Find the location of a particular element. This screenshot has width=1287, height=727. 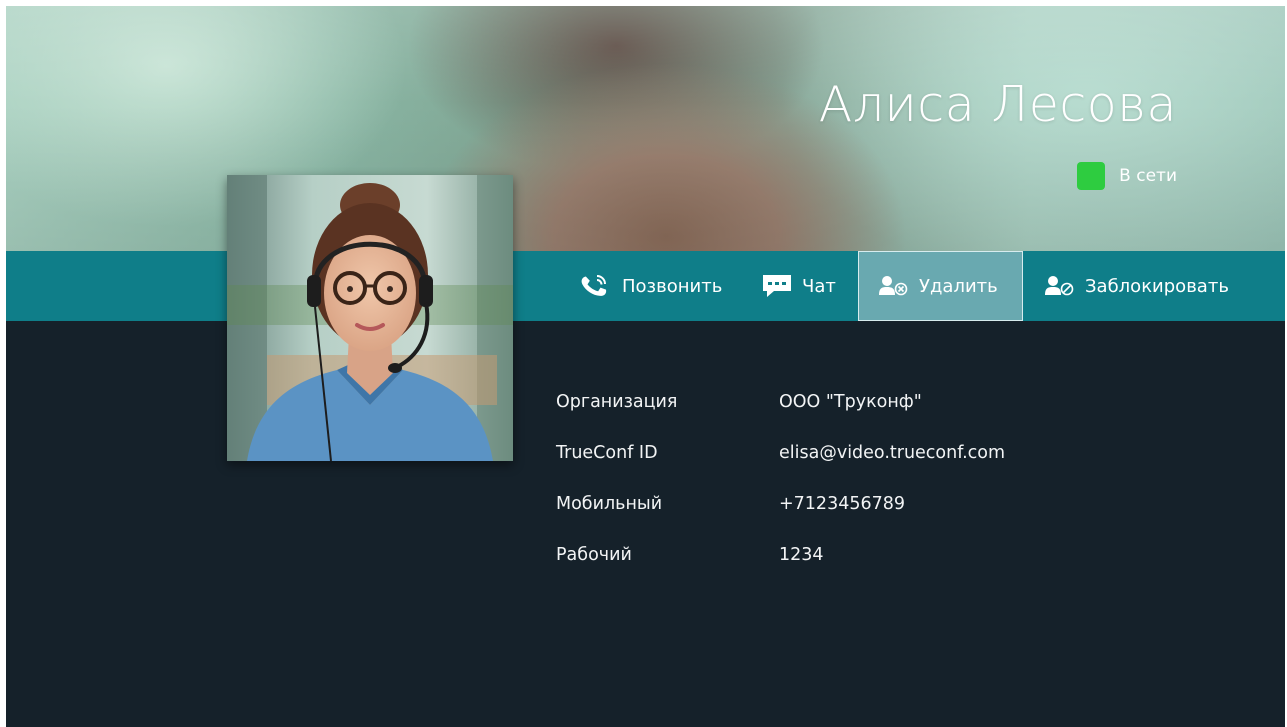

detail-row-work: Рабочий 1234 is located at coordinates (780, 554).